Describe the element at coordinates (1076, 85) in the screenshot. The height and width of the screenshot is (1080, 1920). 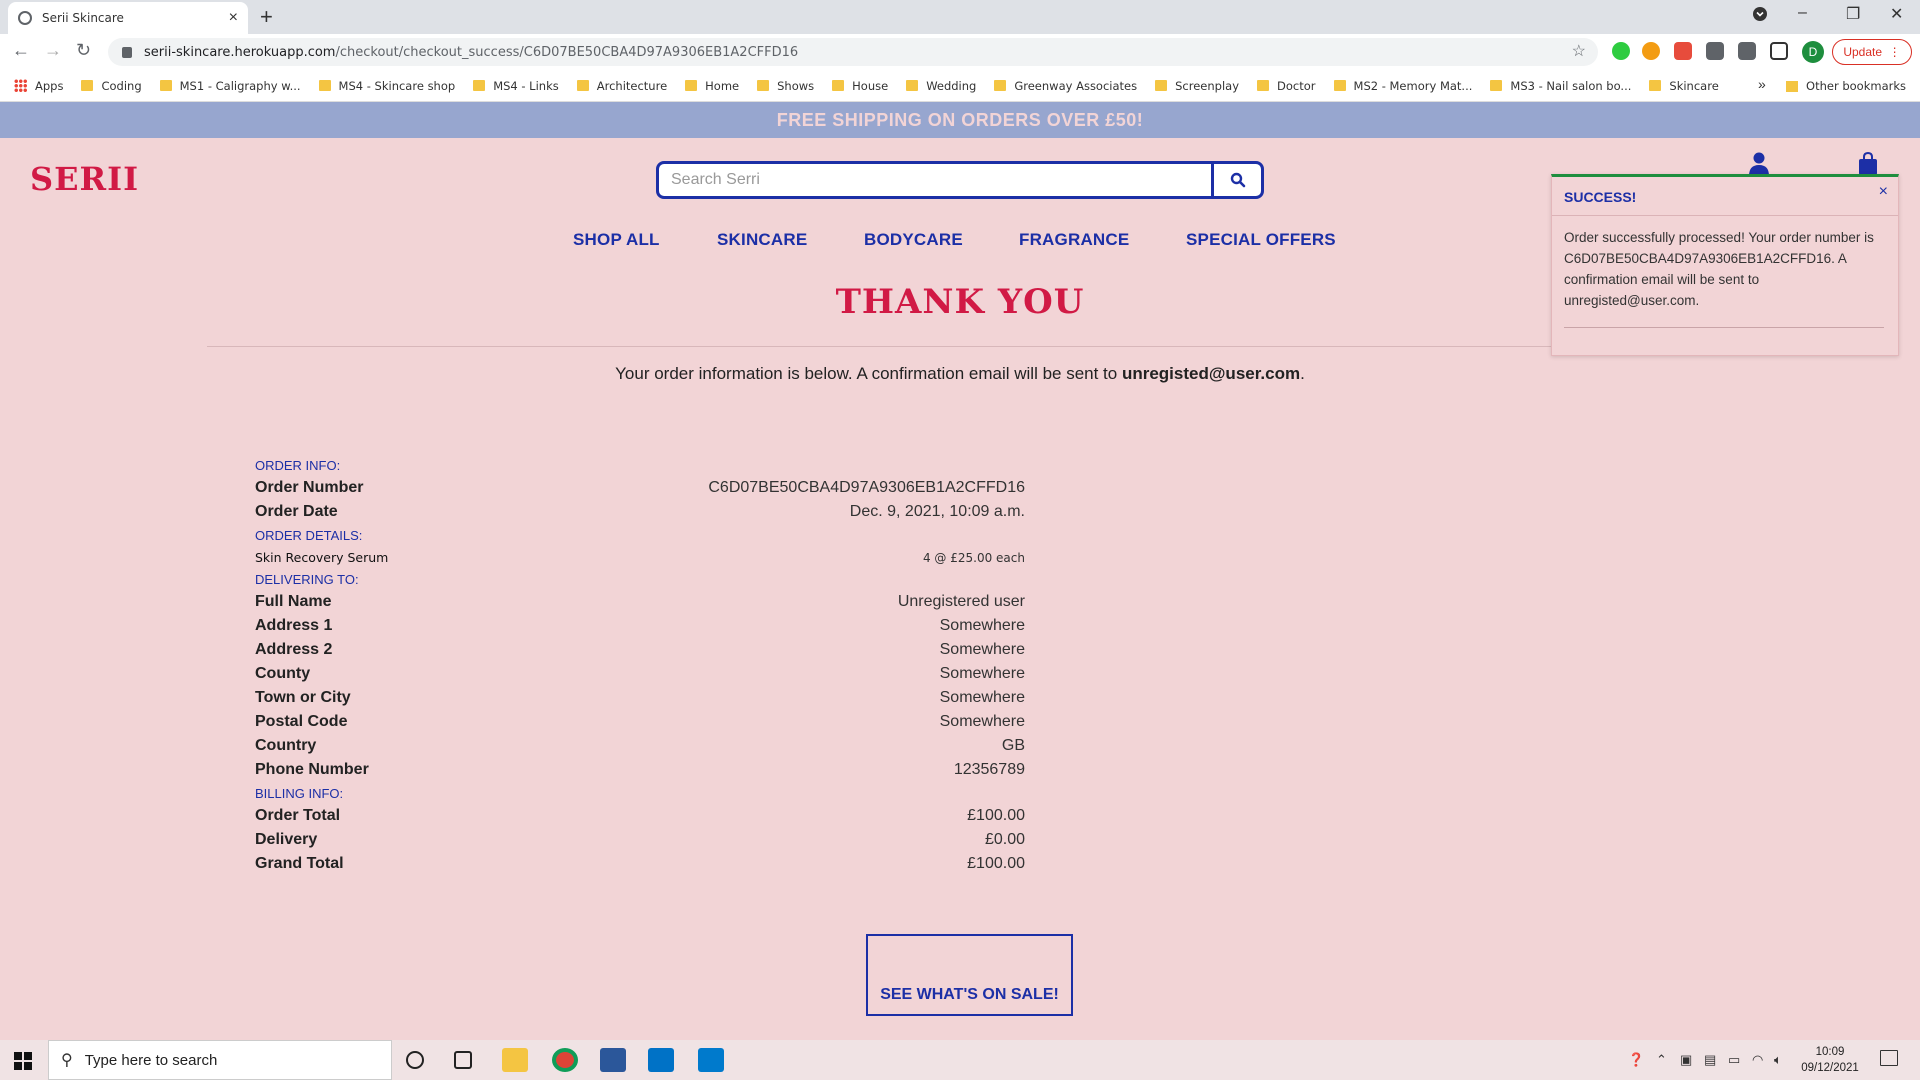
I see `bookmark-label: Greenway Associates` at that location.